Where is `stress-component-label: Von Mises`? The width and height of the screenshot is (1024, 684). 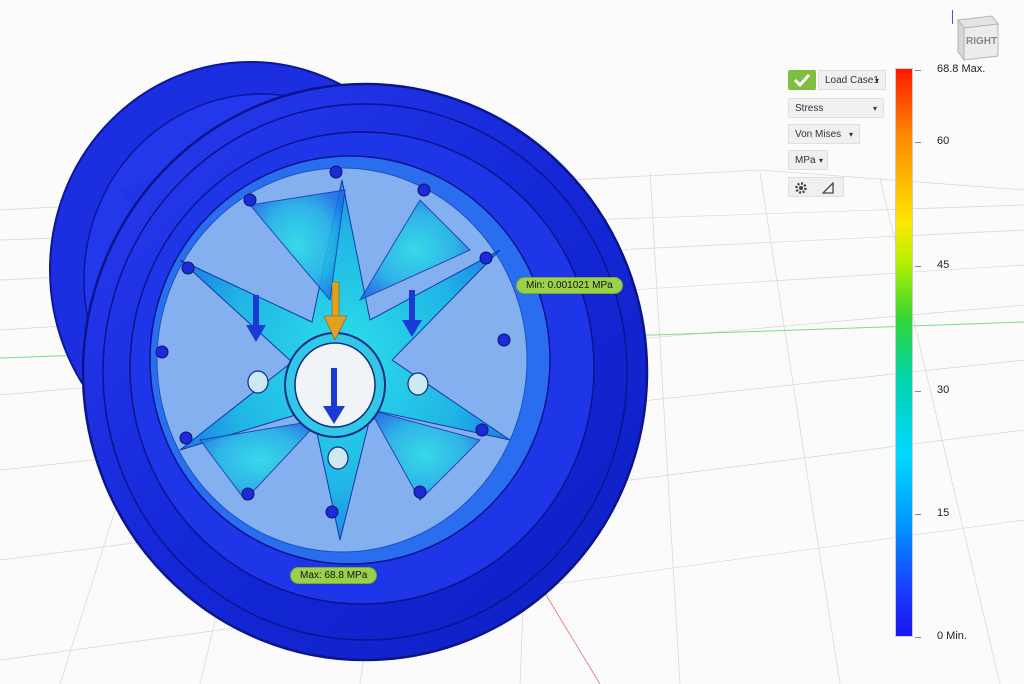
stress-component-label: Von Mises is located at coordinates (818, 134).